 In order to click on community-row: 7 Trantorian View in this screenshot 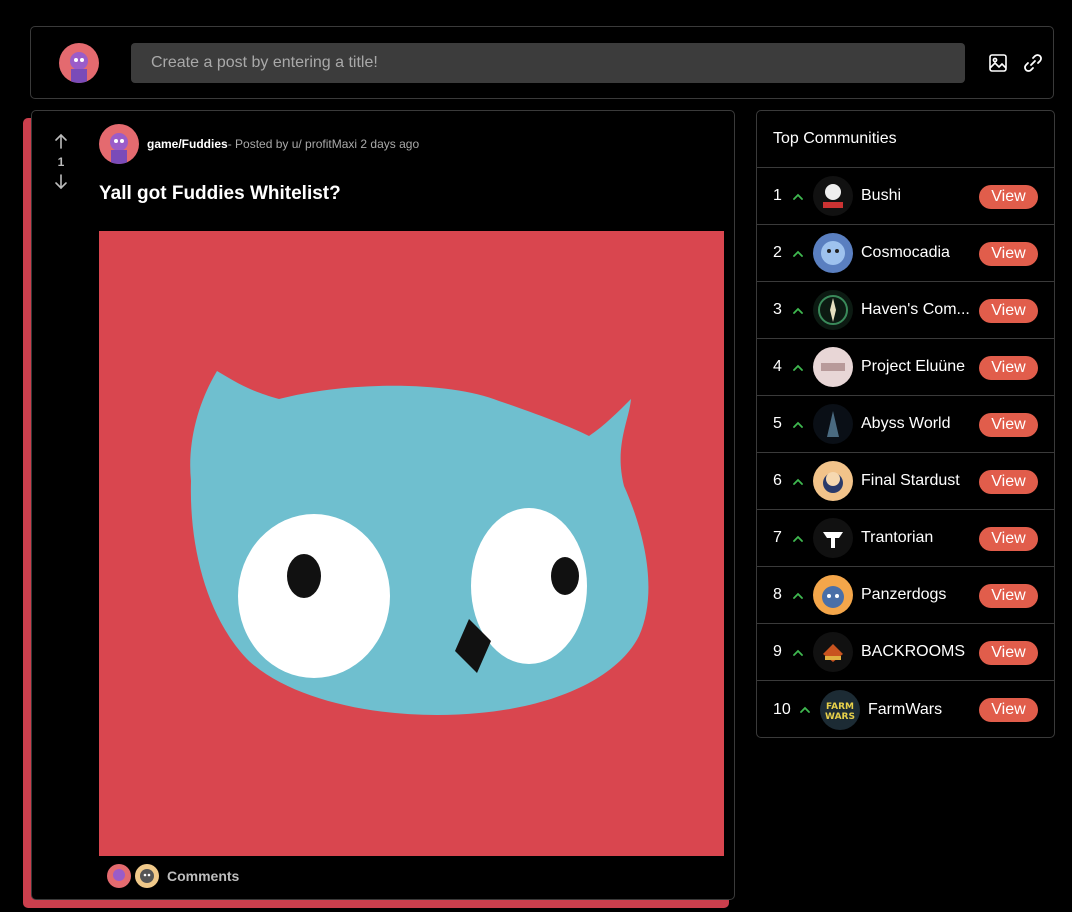, I will do `click(905, 538)`.